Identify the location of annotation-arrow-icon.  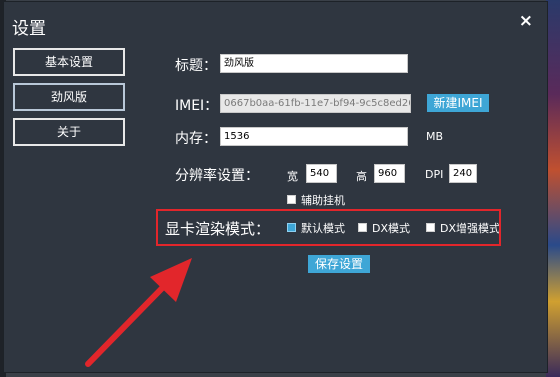
(138, 312).